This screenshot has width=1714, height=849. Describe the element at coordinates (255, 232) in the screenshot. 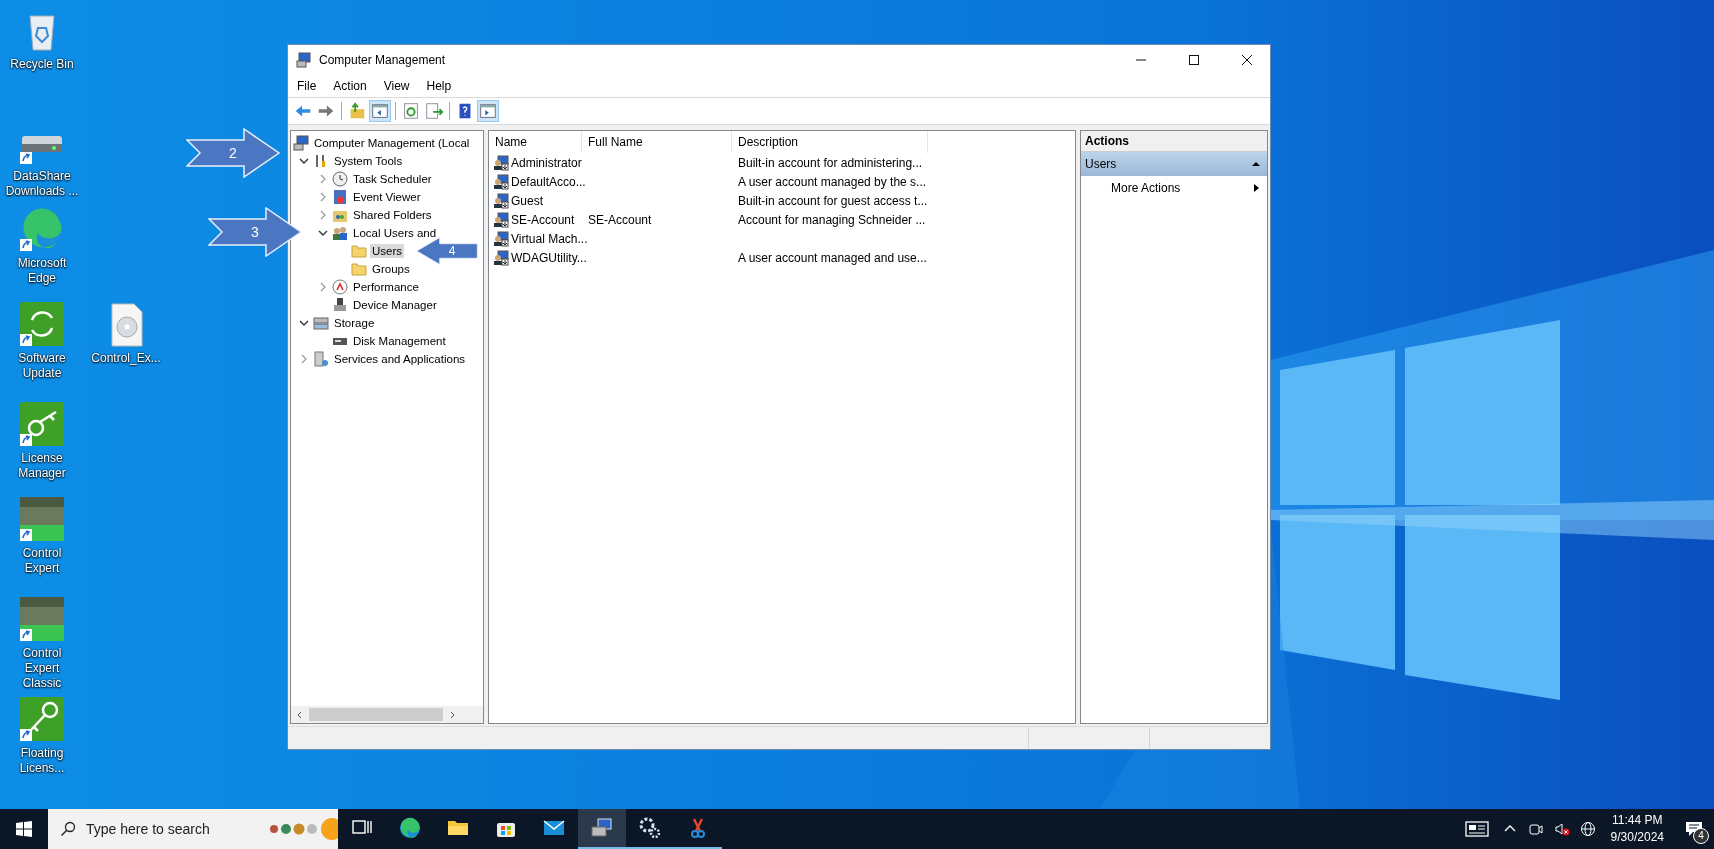

I see `callout-number: 3` at that location.